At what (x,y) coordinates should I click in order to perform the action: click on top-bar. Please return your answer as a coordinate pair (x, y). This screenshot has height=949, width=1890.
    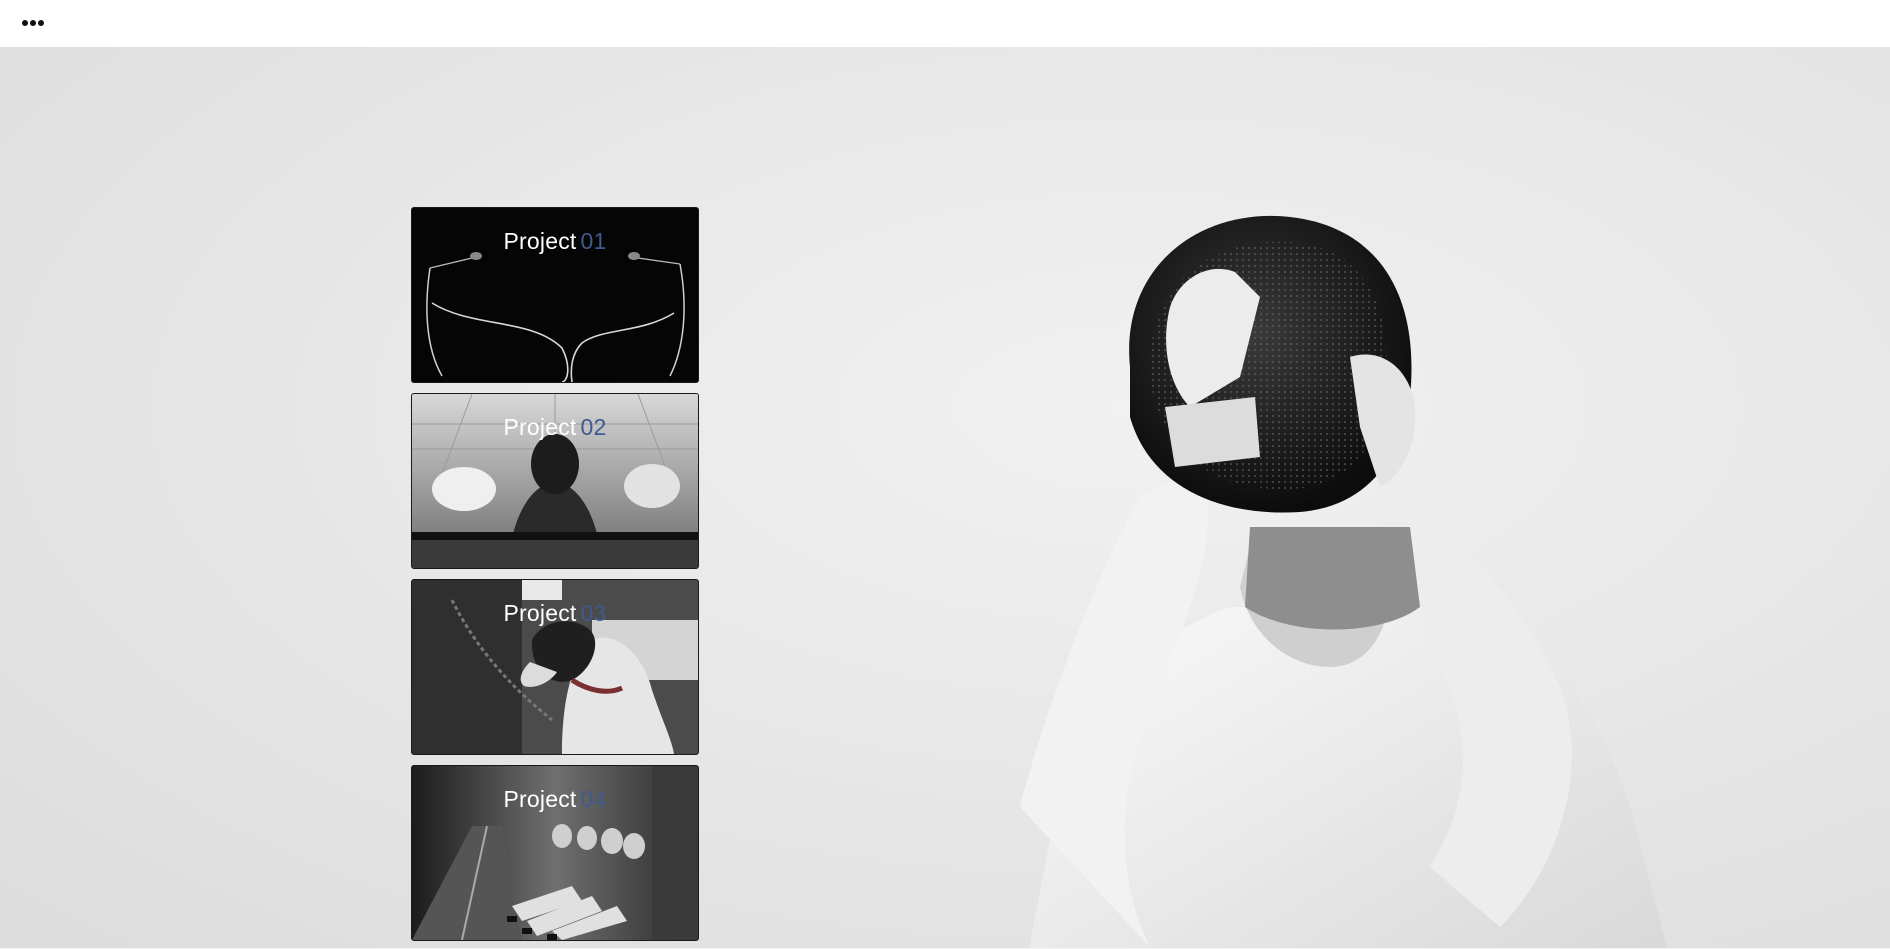
    Looking at the image, I should click on (945, 23).